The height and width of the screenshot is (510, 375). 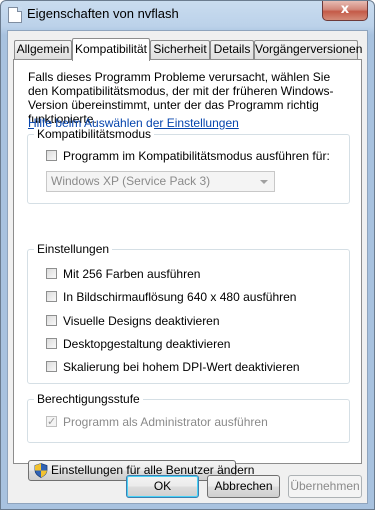 What do you see at coordinates (94, 134) in the screenshot?
I see `compat-mode-group-label: Kompatibilitätsmodus` at bounding box center [94, 134].